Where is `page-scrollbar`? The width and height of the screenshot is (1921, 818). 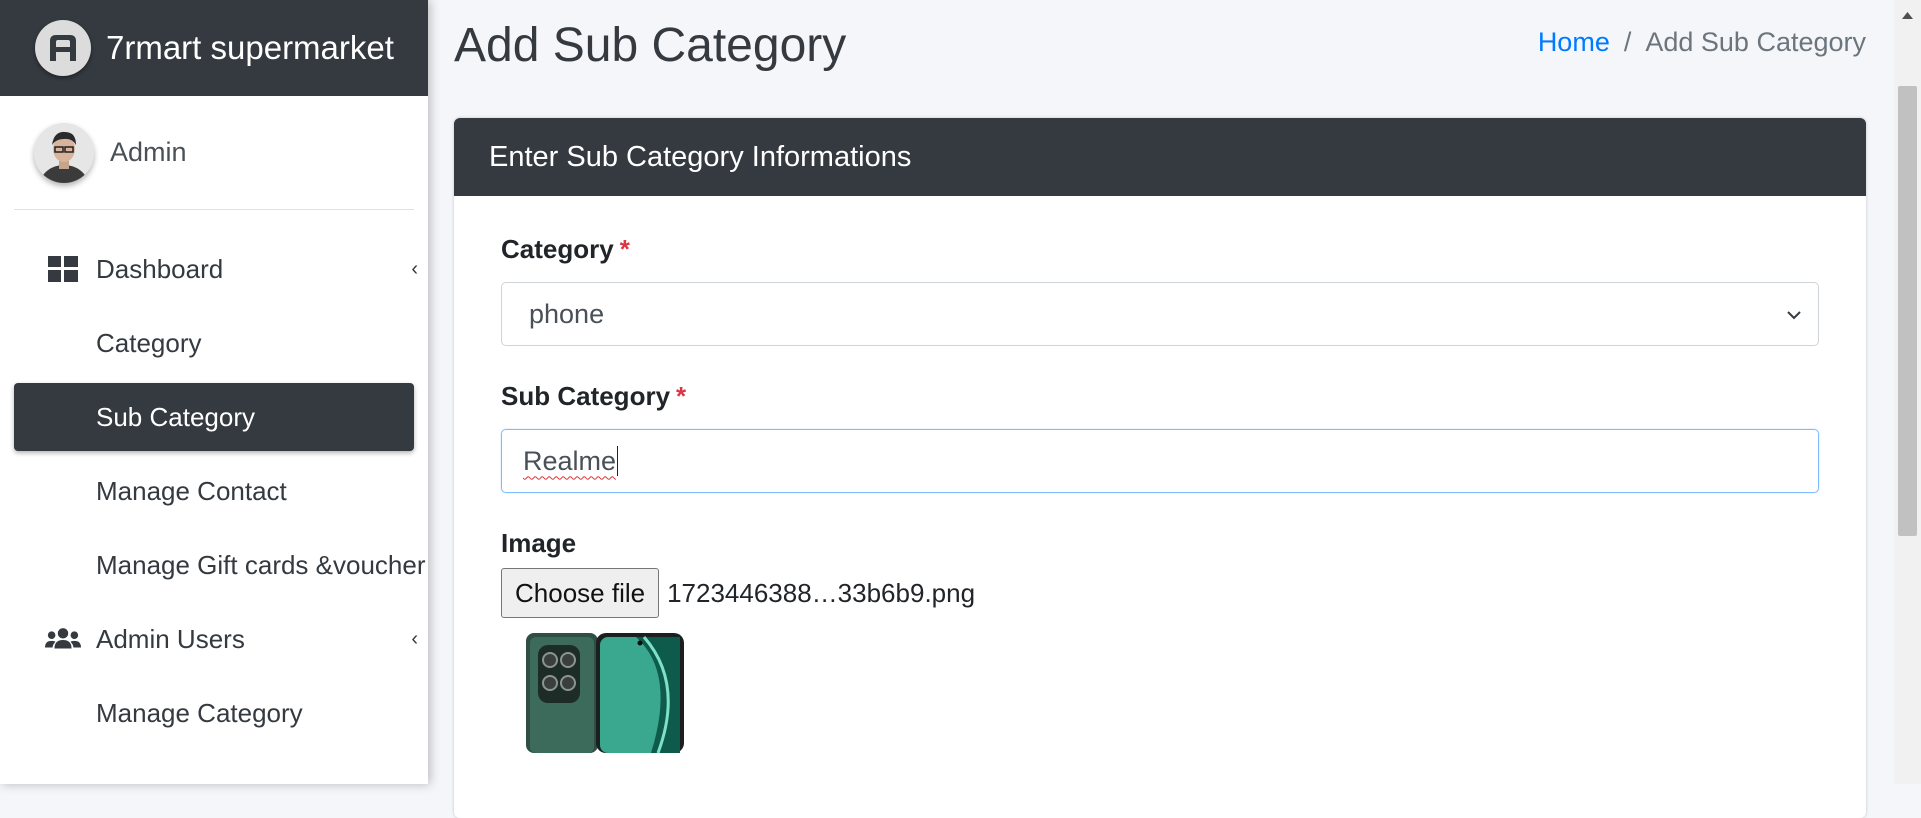 page-scrollbar is located at coordinates (1907, 392).